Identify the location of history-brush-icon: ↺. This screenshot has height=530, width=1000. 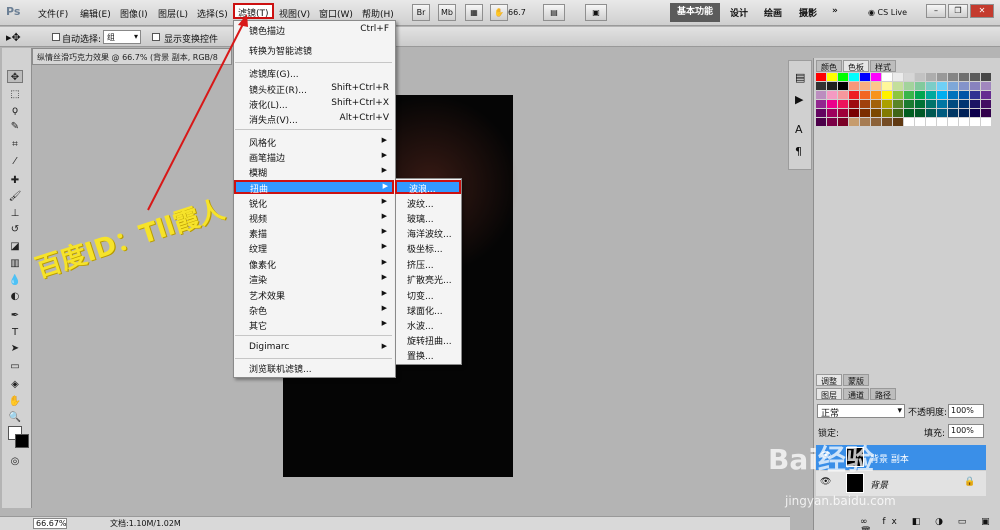
(15, 229).